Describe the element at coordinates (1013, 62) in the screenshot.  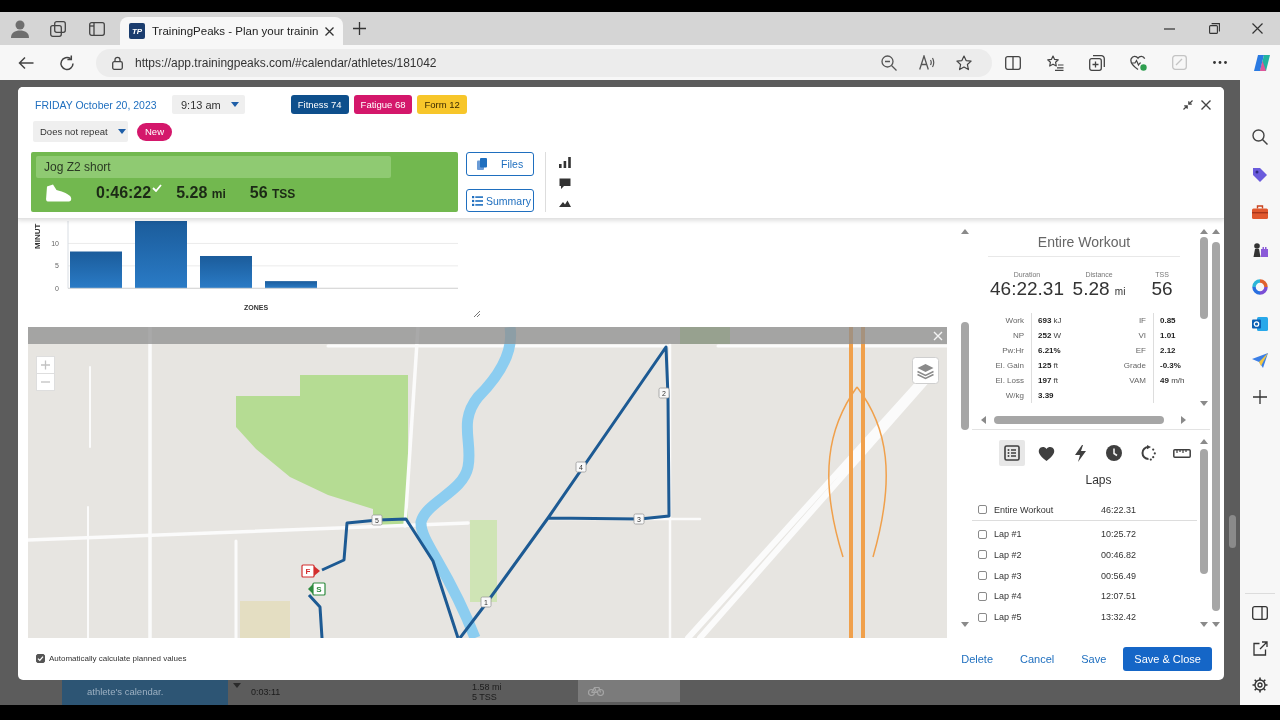
I see `split-screen-icon` at that location.